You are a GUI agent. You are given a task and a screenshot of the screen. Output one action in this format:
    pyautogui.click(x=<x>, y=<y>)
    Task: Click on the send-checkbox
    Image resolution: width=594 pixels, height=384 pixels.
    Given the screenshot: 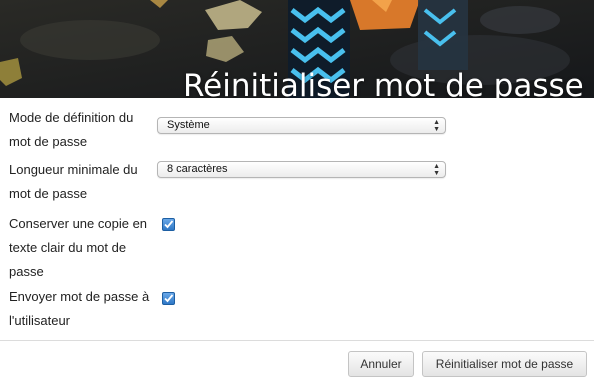 What is the action you would take?
    pyautogui.click(x=168, y=298)
    